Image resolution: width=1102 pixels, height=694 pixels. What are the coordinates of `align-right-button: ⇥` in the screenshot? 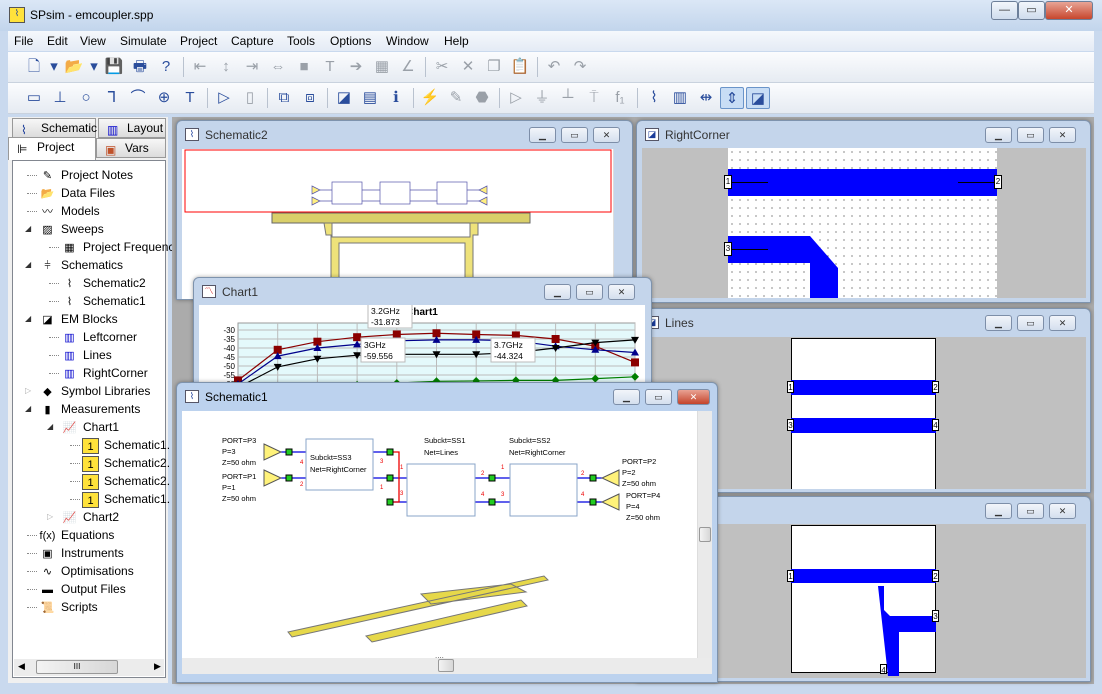 It's located at (252, 67).